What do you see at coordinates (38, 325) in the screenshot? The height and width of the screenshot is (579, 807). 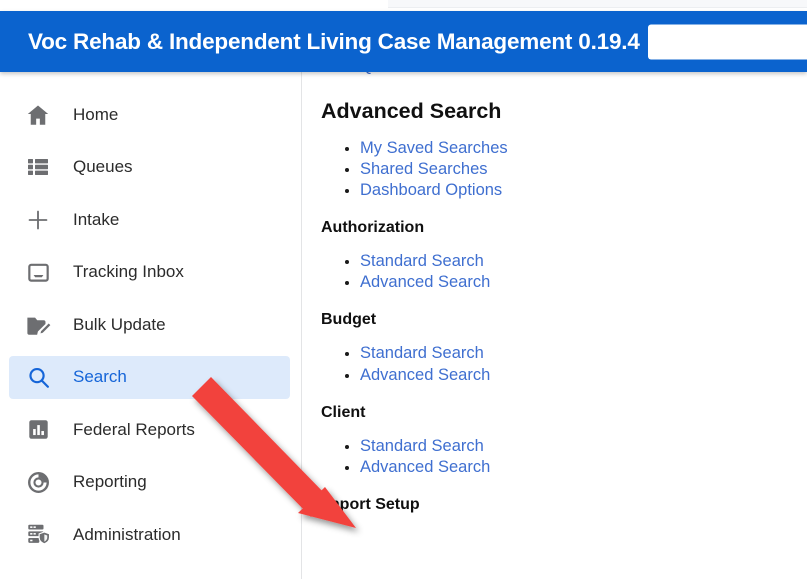 I see `folder-edit-icon` at bounding box center [38, 325].